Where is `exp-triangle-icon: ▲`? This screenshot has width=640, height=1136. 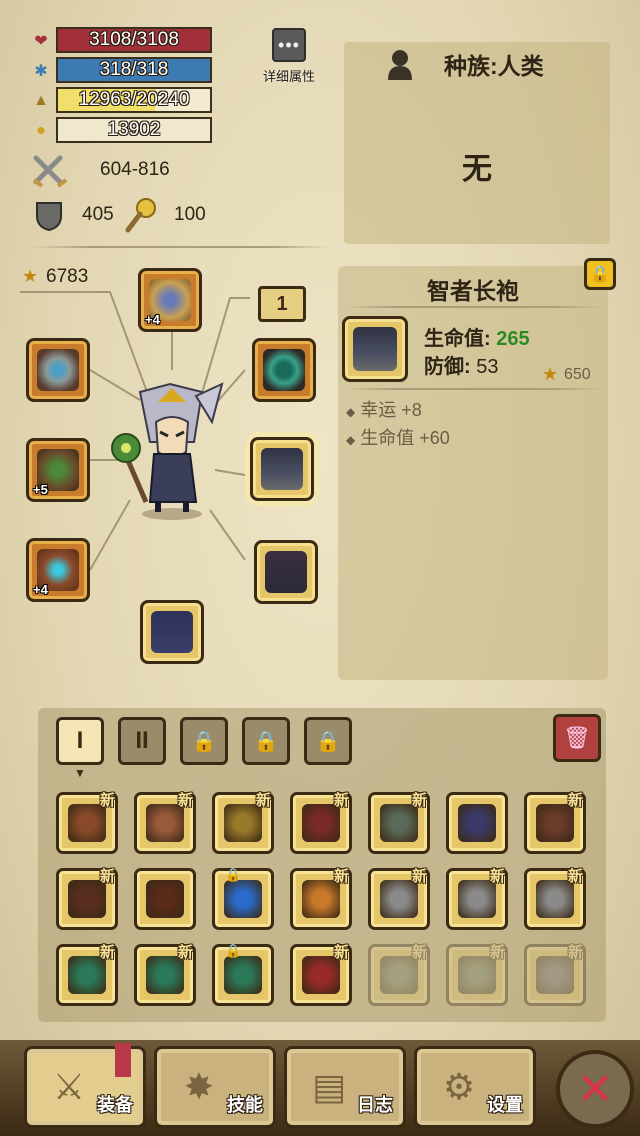 exp-triangle-icon: ▲ is located at coordinates (41, 100).